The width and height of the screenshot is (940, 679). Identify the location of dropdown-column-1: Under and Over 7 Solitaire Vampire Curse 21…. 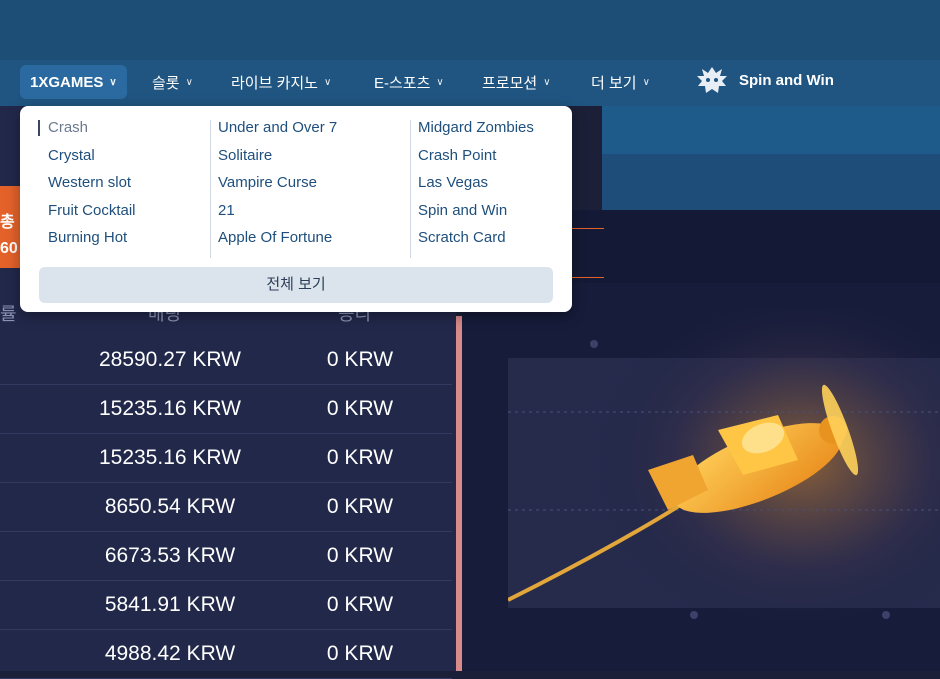
(273, 187).